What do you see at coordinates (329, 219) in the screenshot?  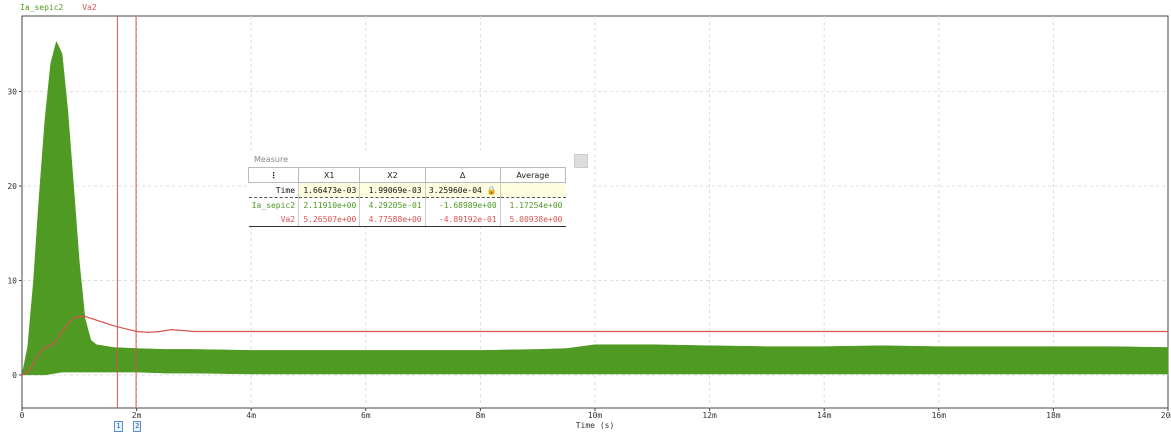 I see `va2-x1: 5.26507e+00` at bounding box center [329, 219].